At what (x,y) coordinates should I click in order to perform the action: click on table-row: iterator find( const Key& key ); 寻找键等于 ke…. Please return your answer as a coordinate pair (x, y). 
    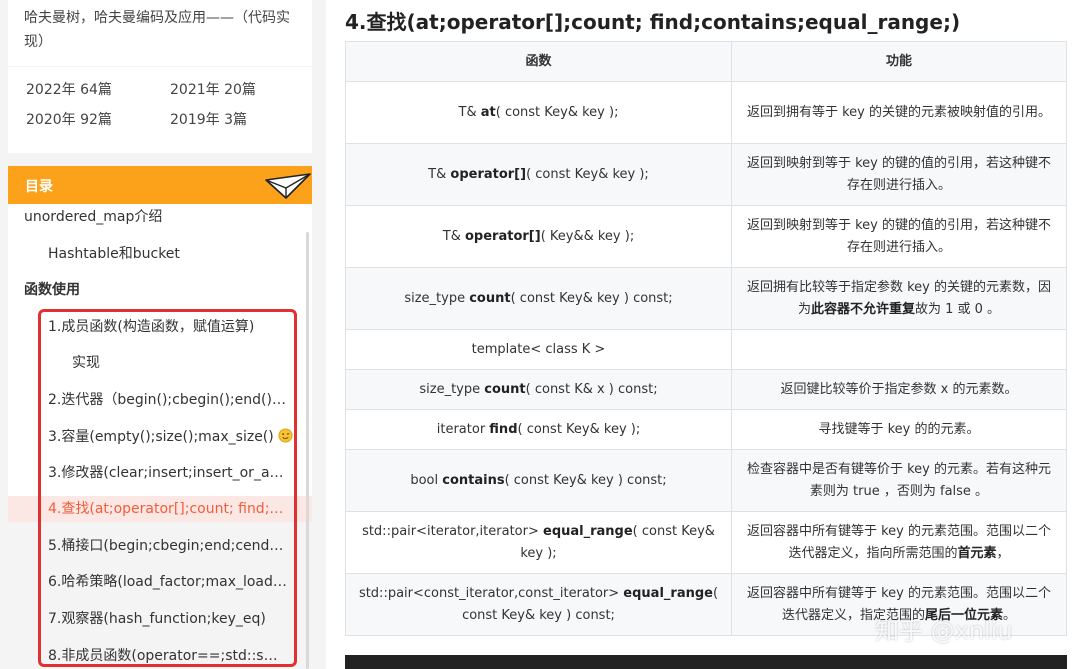
    Looking at the image, I should click on (706, 429).